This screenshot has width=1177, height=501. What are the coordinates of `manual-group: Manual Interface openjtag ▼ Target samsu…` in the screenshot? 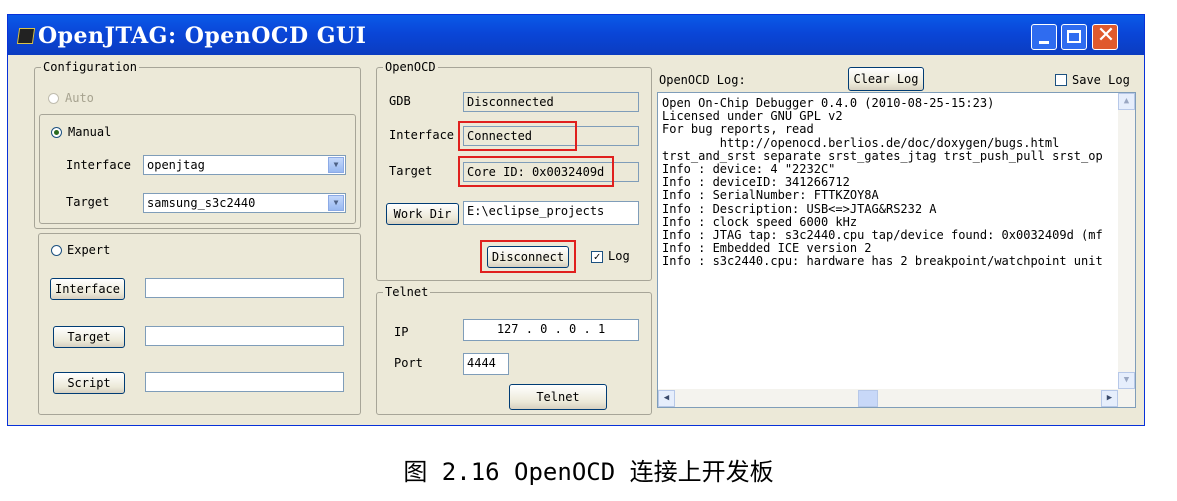 It's located at (197, 169).